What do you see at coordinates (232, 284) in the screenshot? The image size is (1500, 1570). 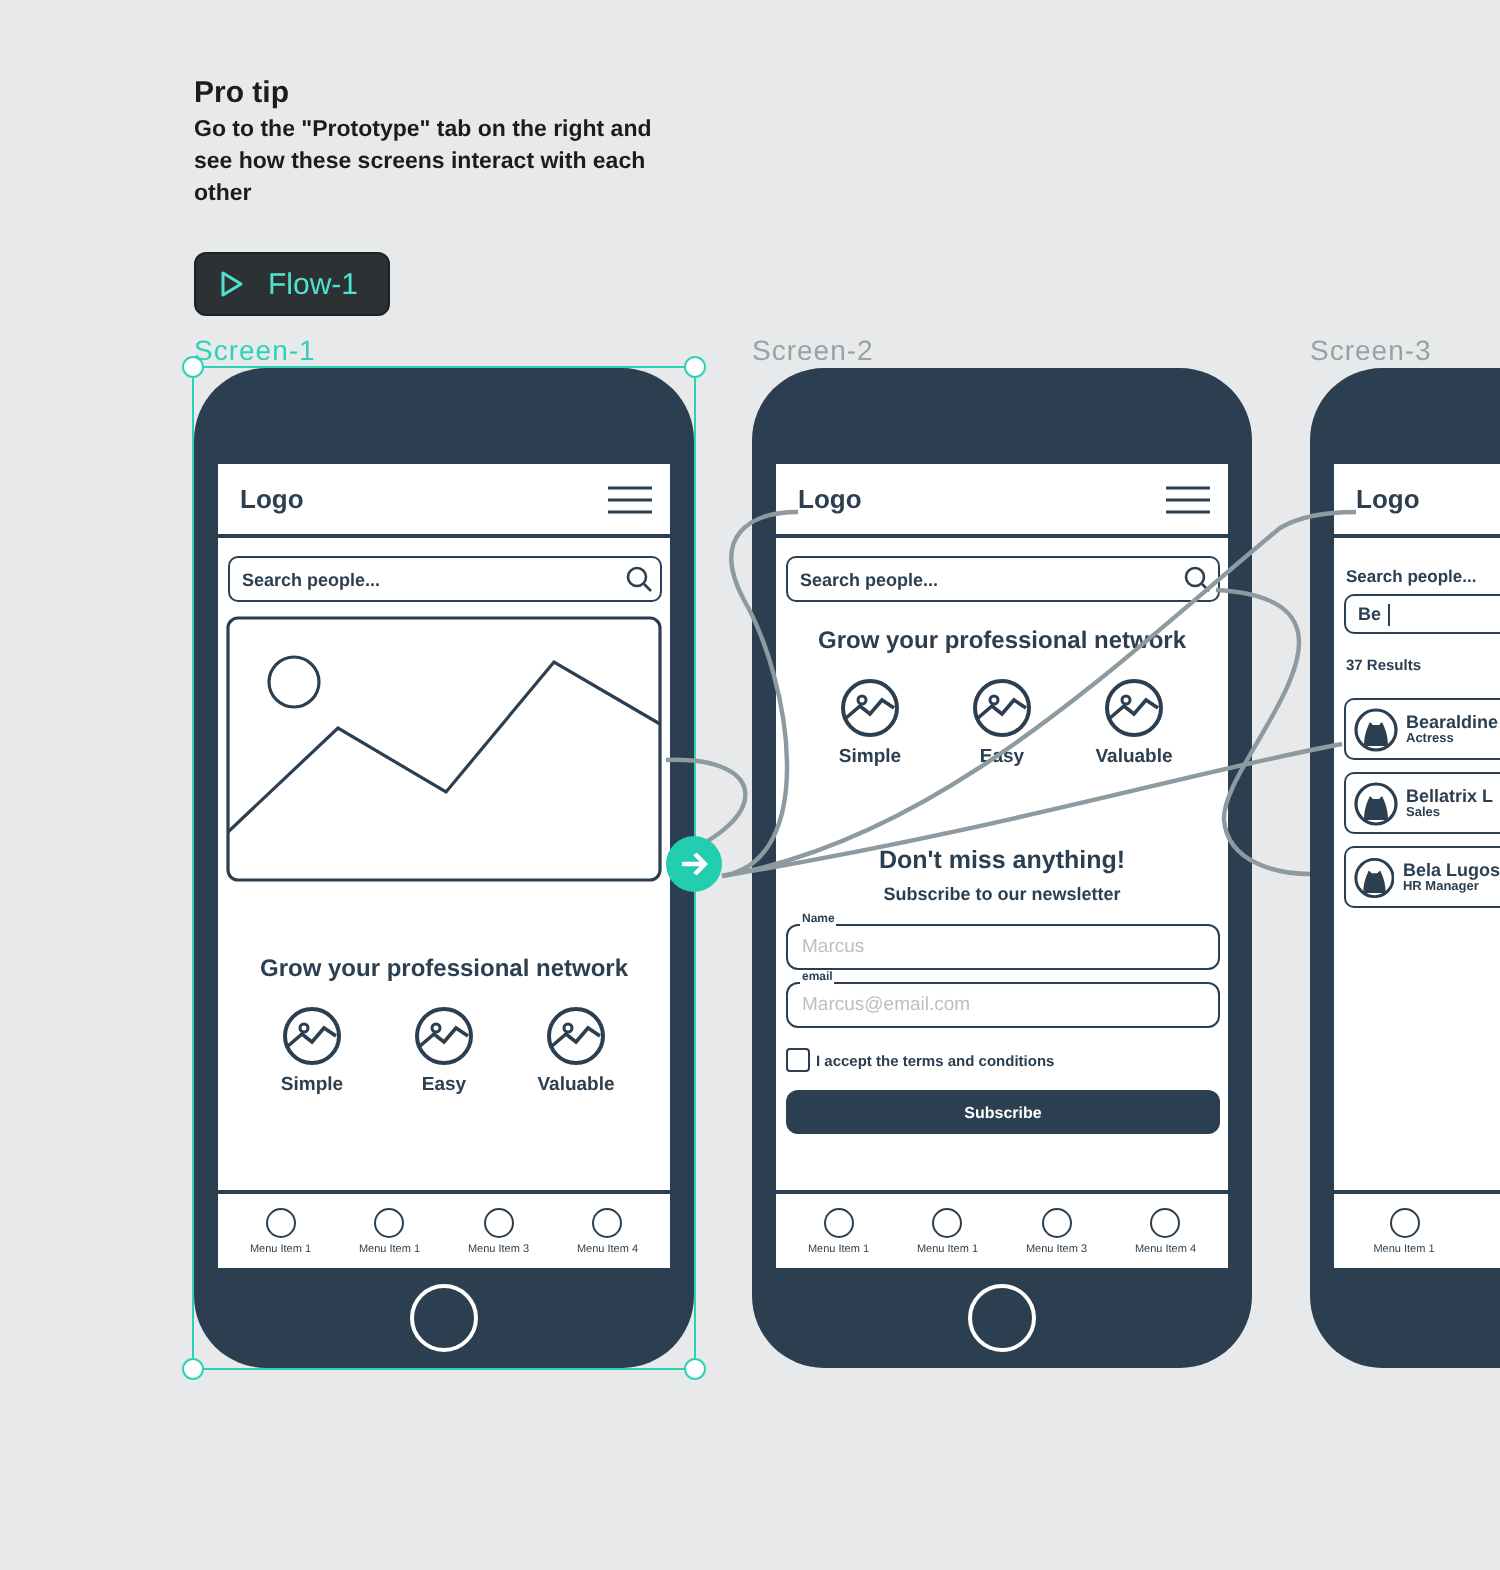 I see `play-icon` at bounding box center [232, 284].